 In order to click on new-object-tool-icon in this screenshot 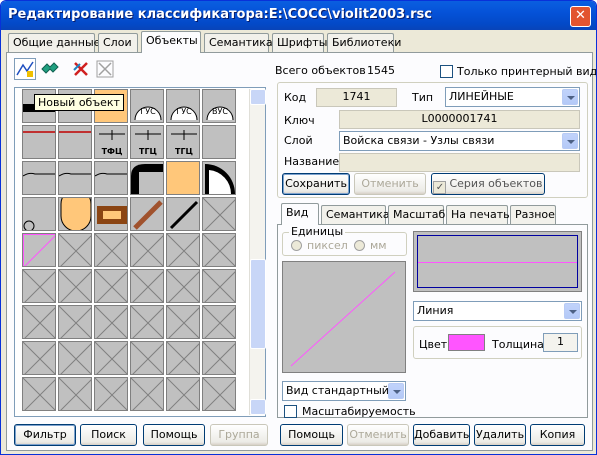, I will do `click(25, 69)`.